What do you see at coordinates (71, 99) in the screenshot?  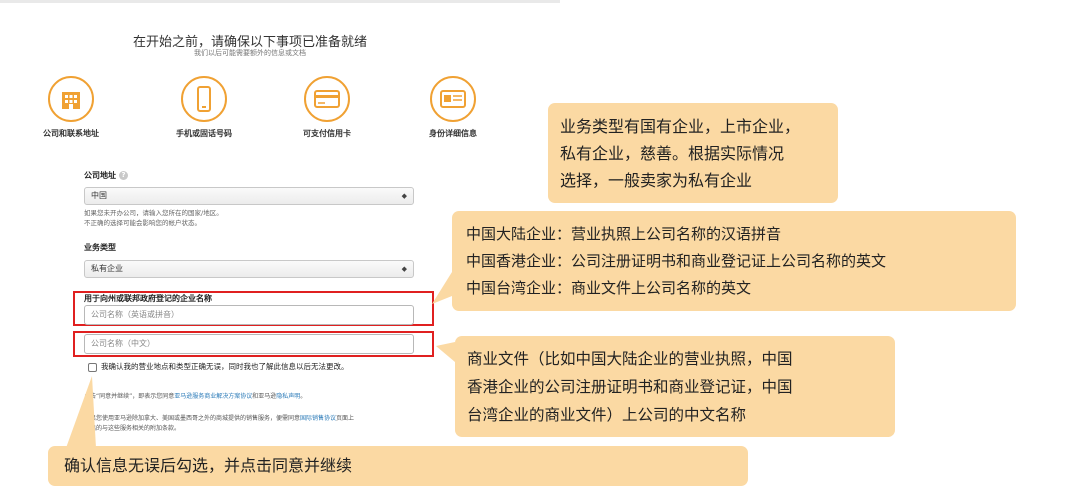 I see `building-icon` at bounding box center [71, 99].